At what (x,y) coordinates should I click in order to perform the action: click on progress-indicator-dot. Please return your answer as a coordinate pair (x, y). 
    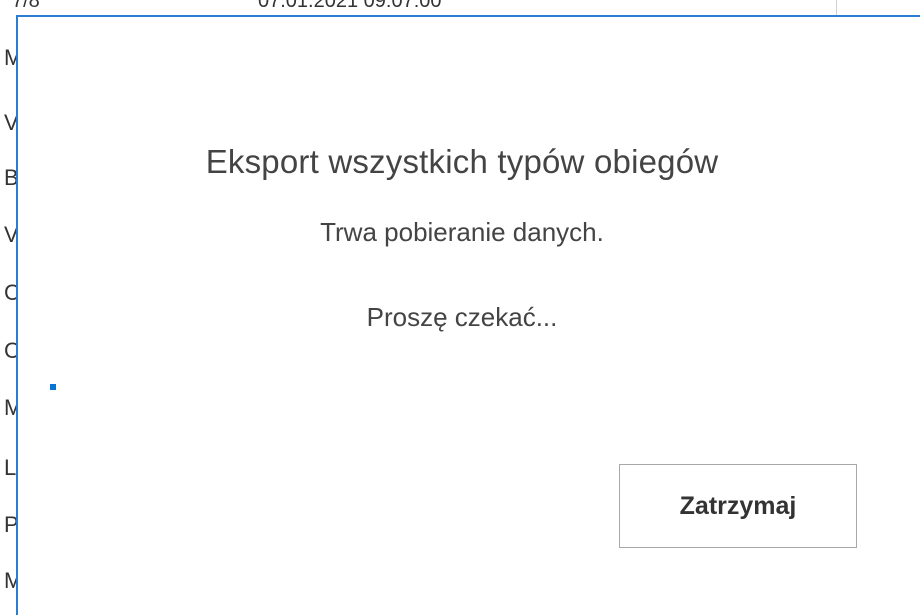
    Looking at the image, I should click on (53, 387).